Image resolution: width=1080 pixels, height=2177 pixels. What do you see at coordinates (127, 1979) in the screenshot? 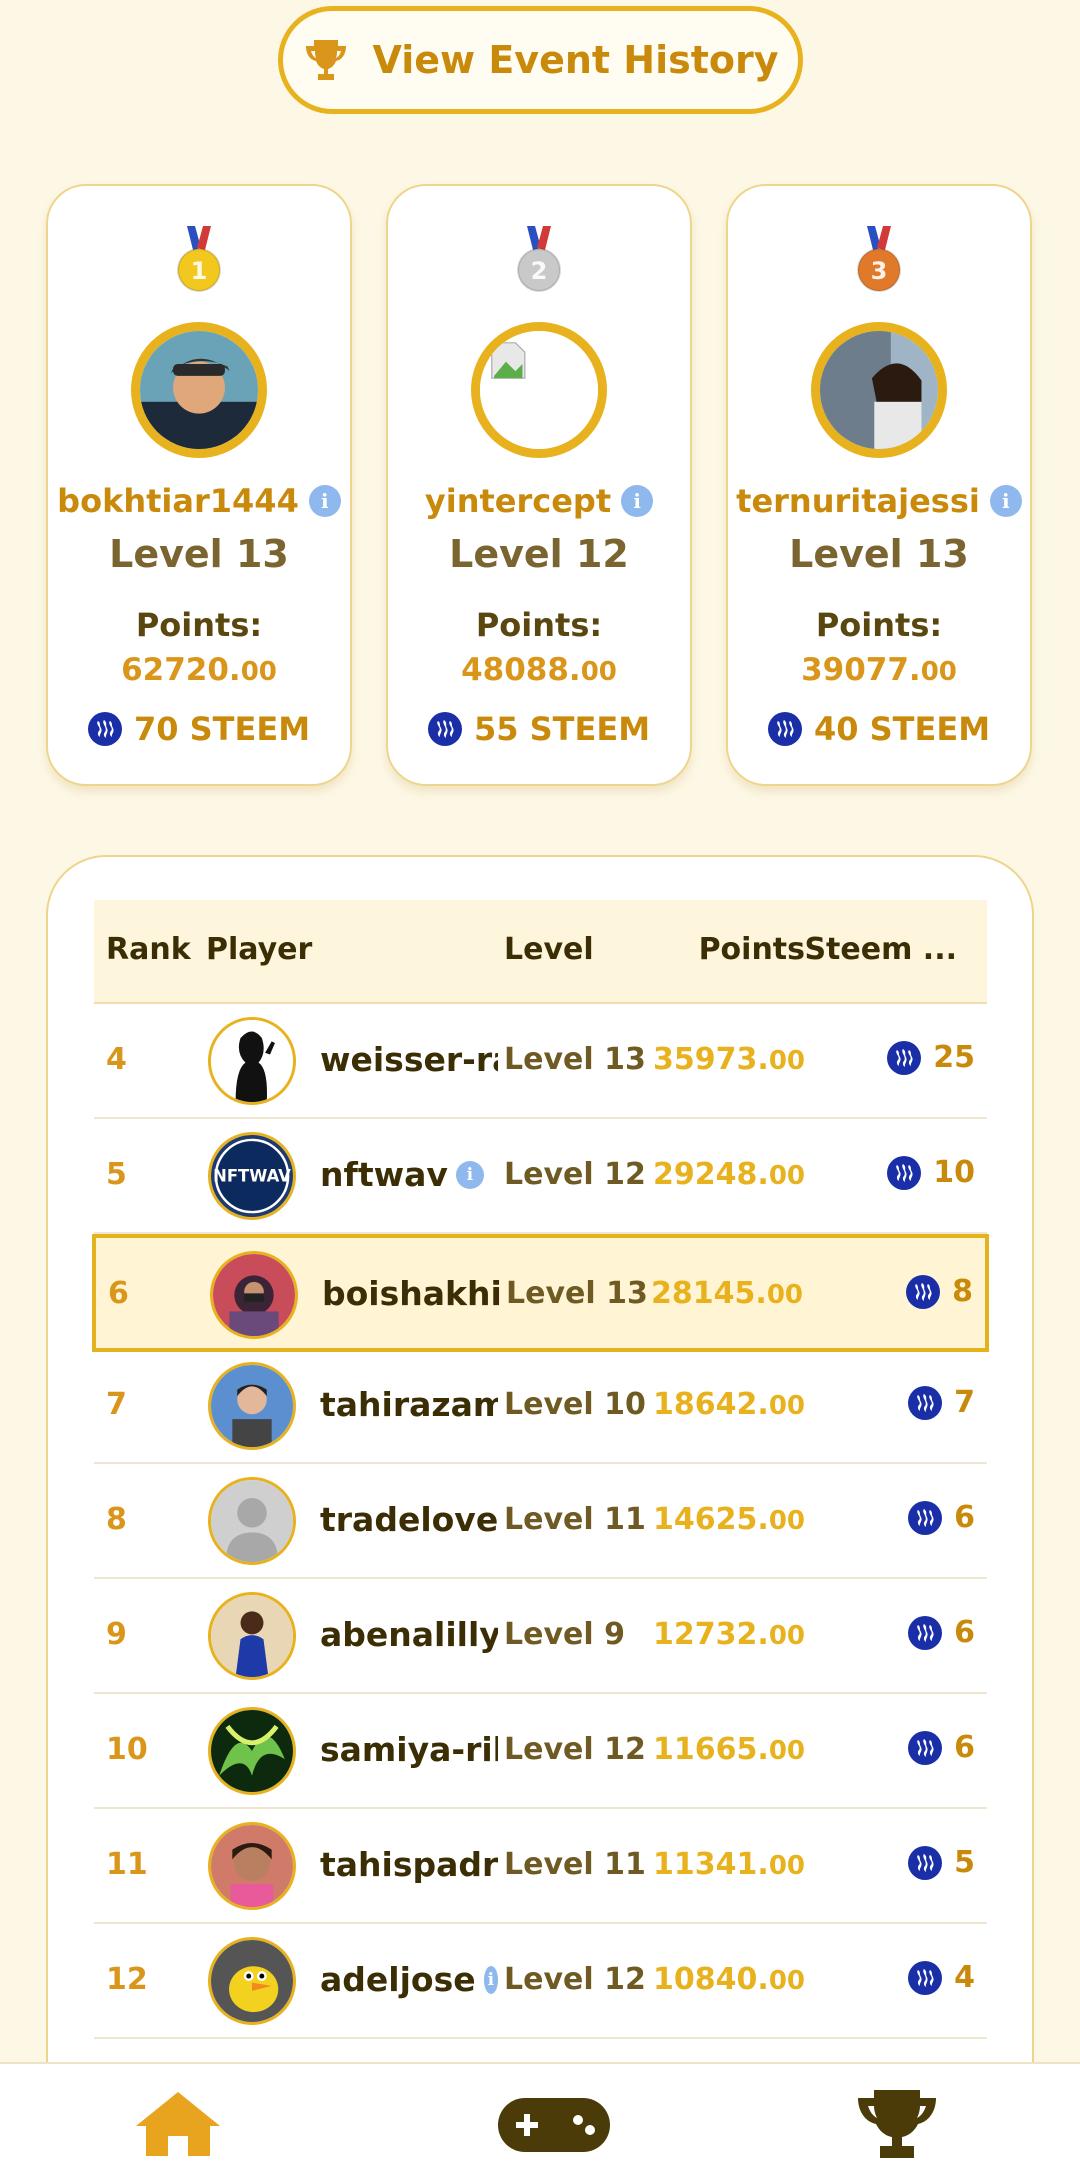
I see `row-rank: 12` at bounding box center [127, 1979].